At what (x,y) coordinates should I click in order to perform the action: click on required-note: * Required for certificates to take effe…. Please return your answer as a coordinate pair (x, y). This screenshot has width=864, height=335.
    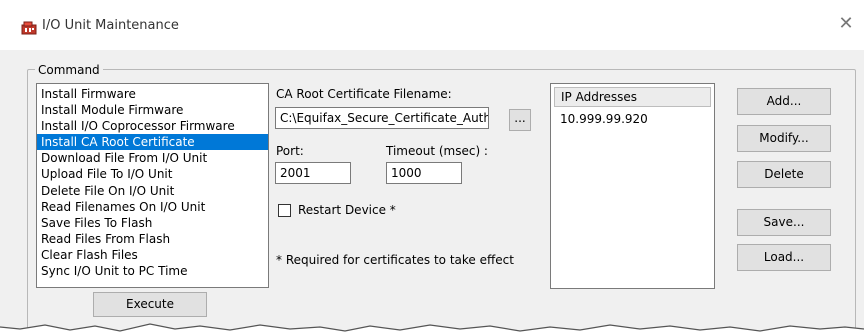
    Looking at the image, I should click on (395, 260).